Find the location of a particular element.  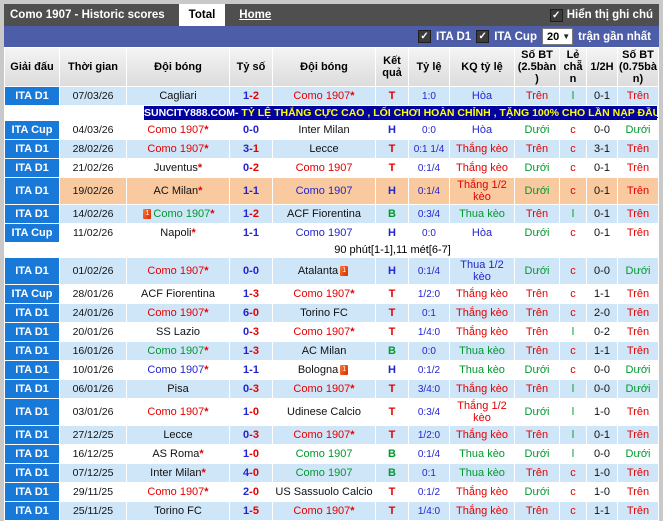

away-team-cell: Lecce is located at coordinates (324, 149).